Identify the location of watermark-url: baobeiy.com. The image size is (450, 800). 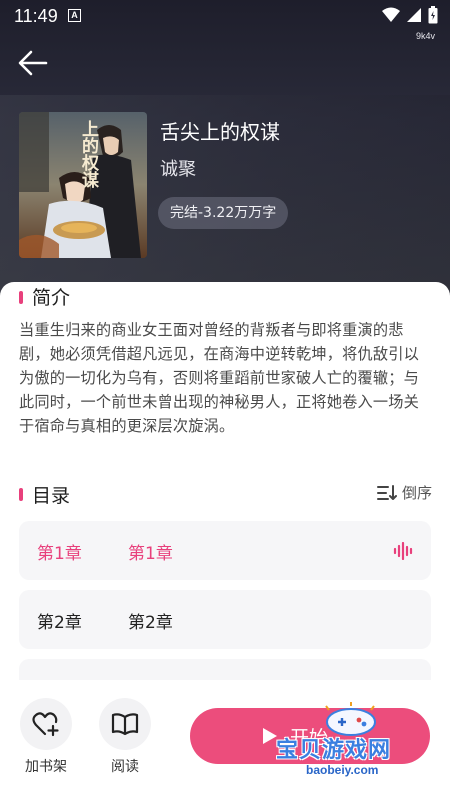
(342, 770).